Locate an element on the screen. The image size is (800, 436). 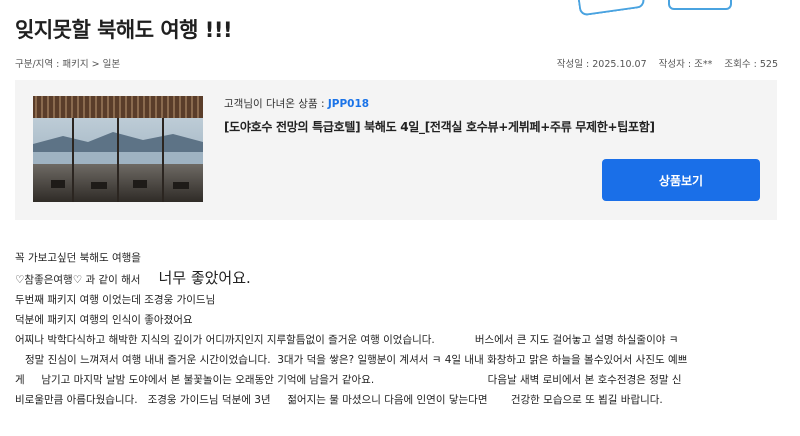
breadcrumb: 구분/지역 : 패키지 > 일본 is located at coordinates (68, 64).